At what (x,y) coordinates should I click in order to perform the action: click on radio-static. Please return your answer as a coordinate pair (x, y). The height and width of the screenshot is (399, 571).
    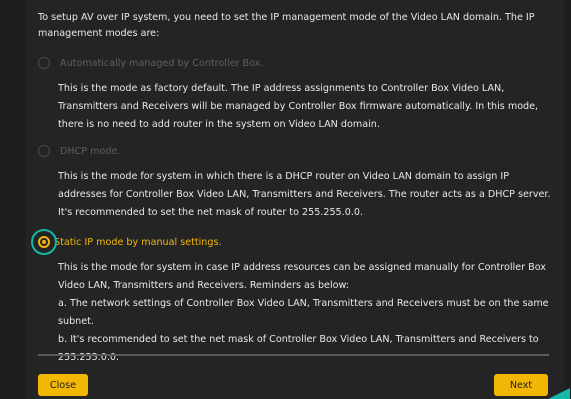
    Looking at the image, I should click on (44, 242).